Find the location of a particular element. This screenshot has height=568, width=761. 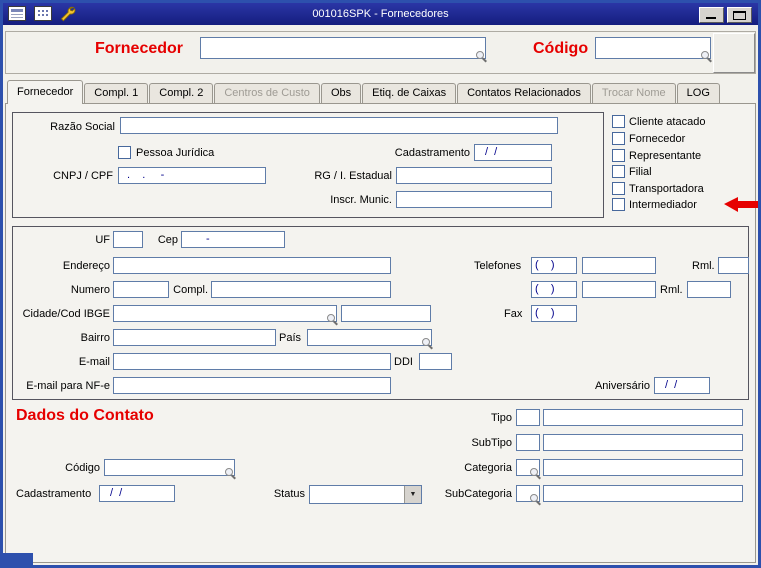

fornecedor-header-label: Fornecedor is located at coordinates (139, 48).